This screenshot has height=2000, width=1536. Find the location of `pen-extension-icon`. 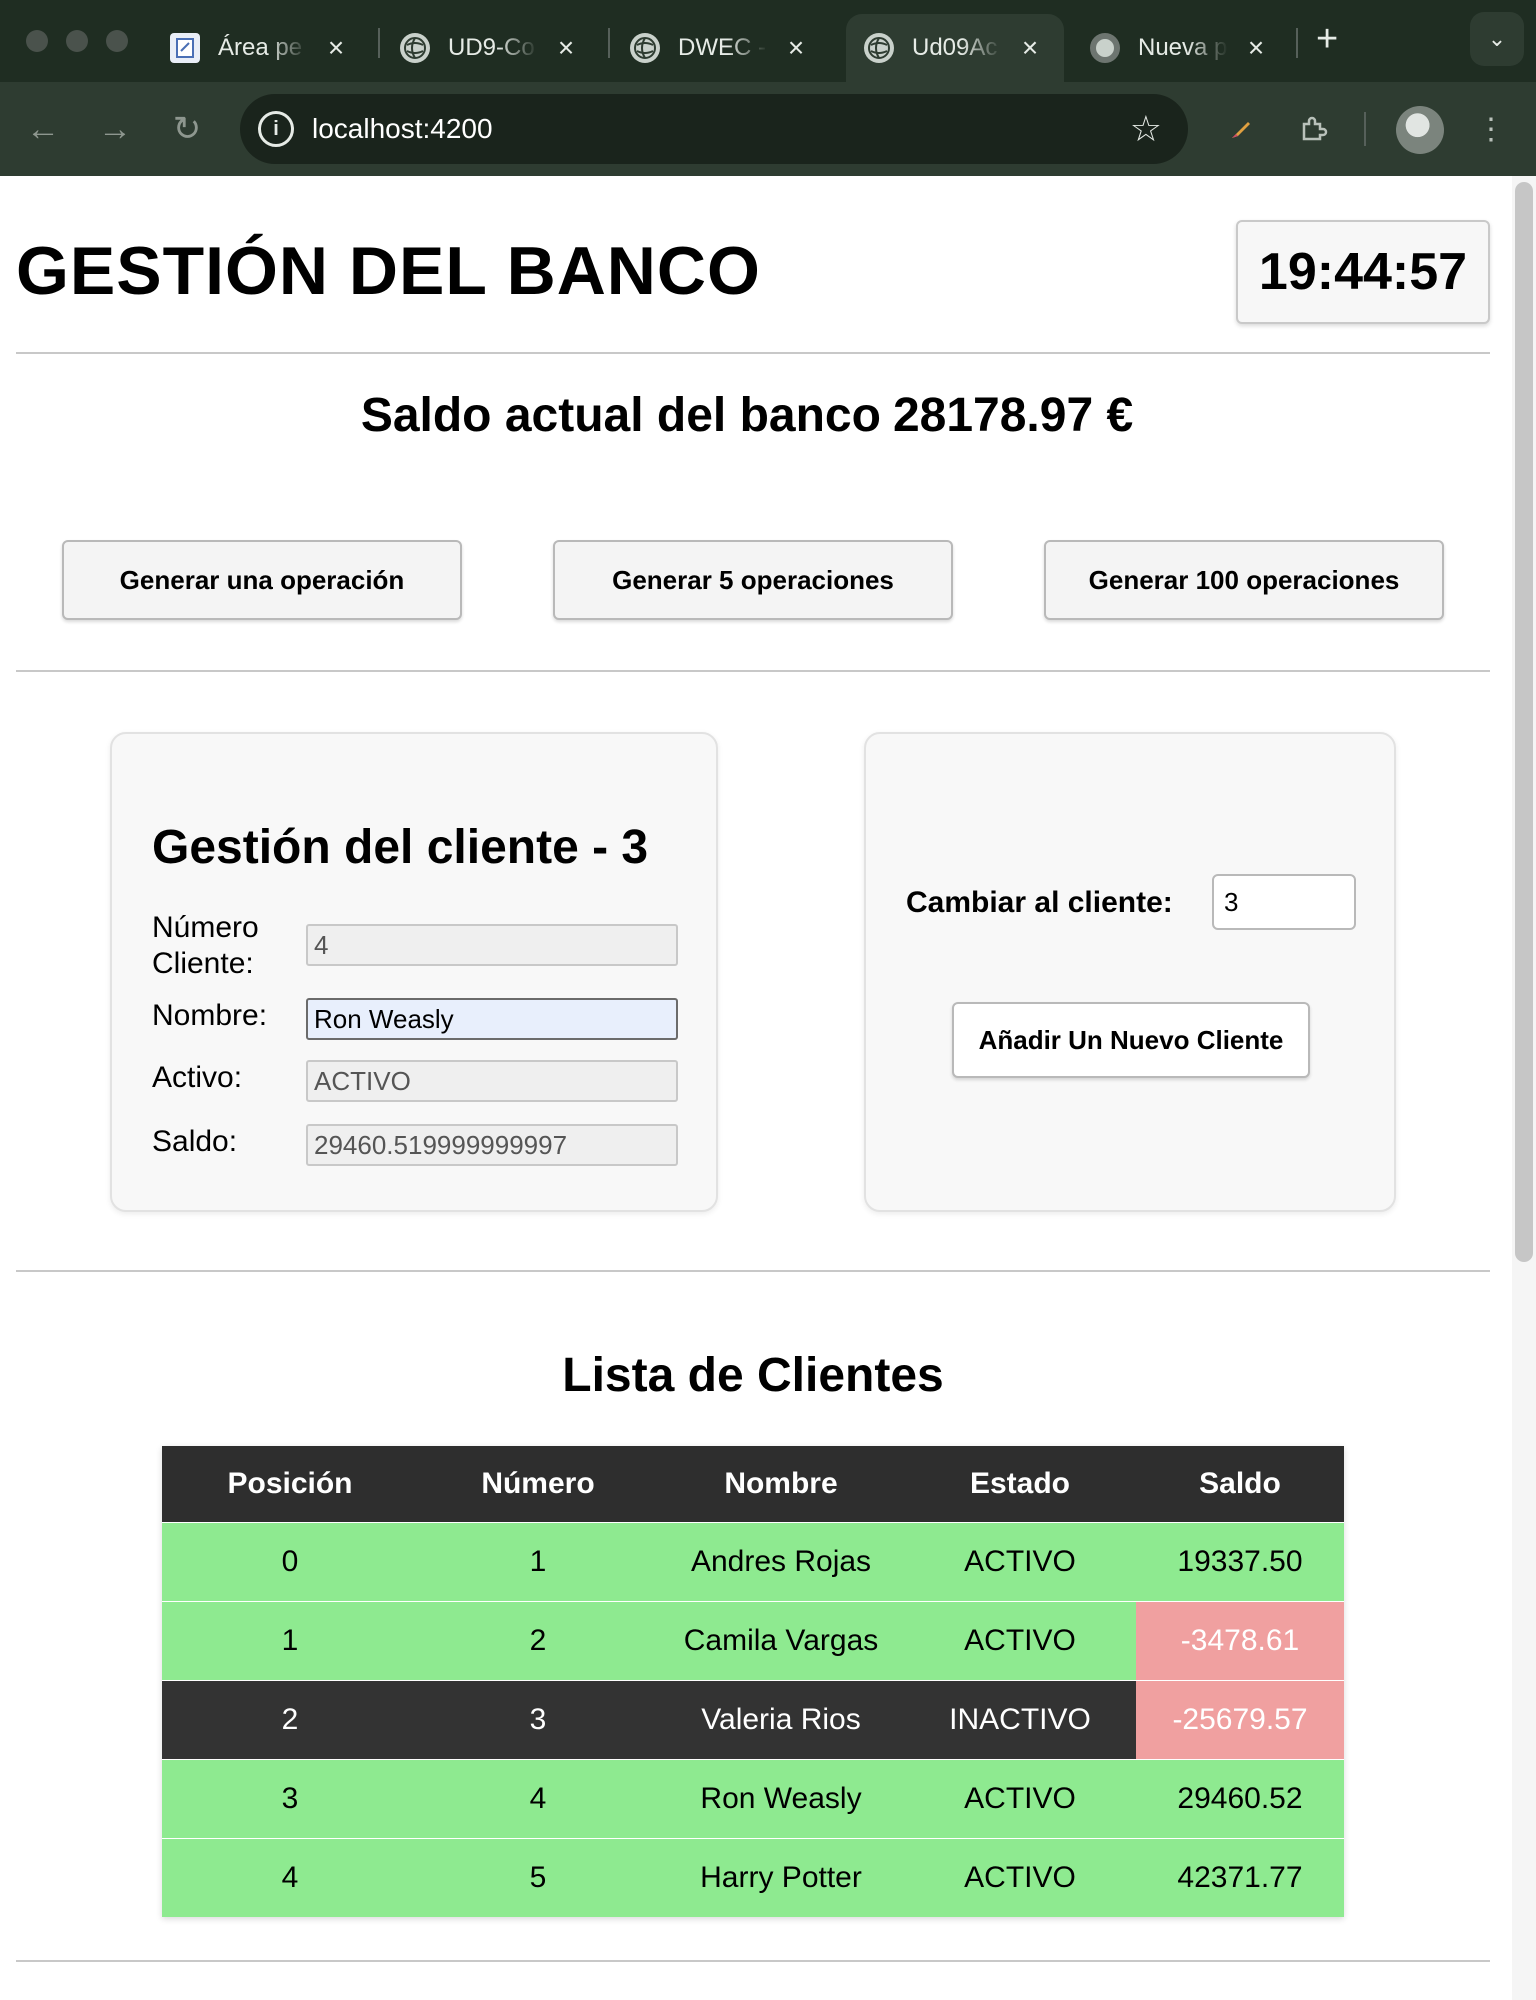

pen-extension-icon is located at coordinates (1241, 129).